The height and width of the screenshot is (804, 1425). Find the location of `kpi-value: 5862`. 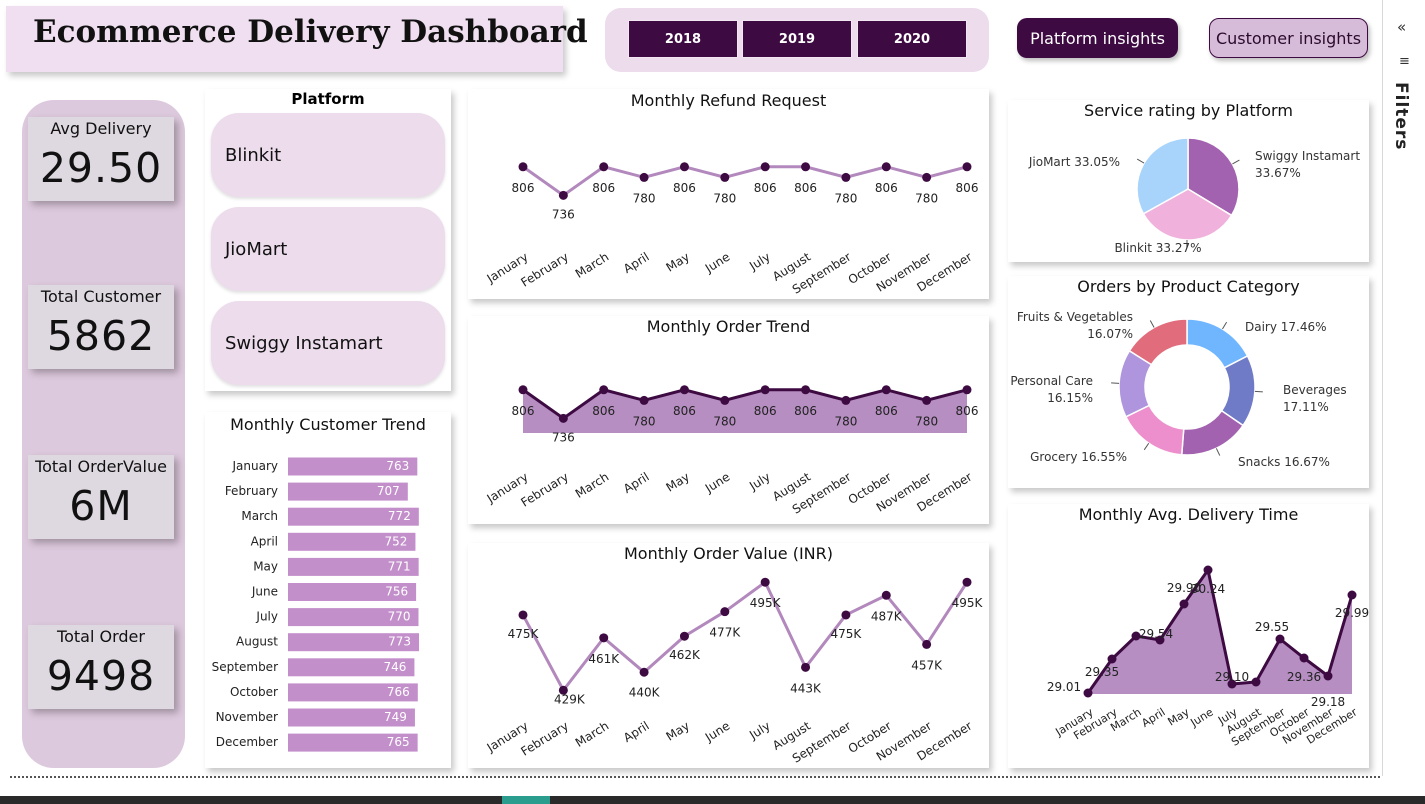

kpi-value: 5862 is located at coordinates (101, 336).